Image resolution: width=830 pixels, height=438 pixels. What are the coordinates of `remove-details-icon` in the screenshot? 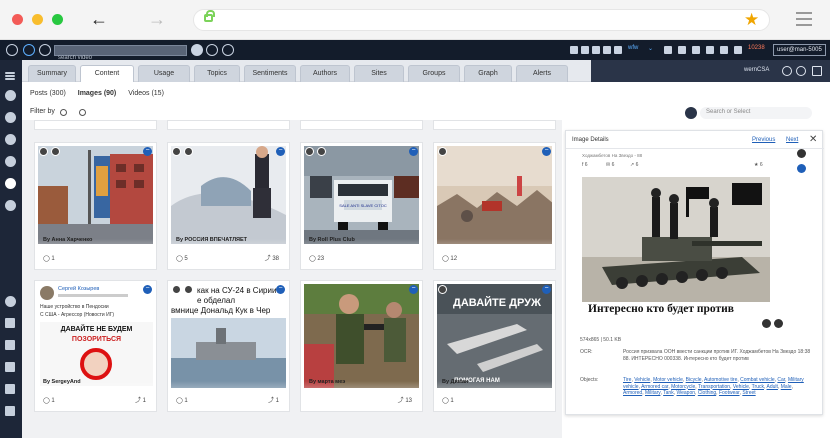 It's located at (801, 168).